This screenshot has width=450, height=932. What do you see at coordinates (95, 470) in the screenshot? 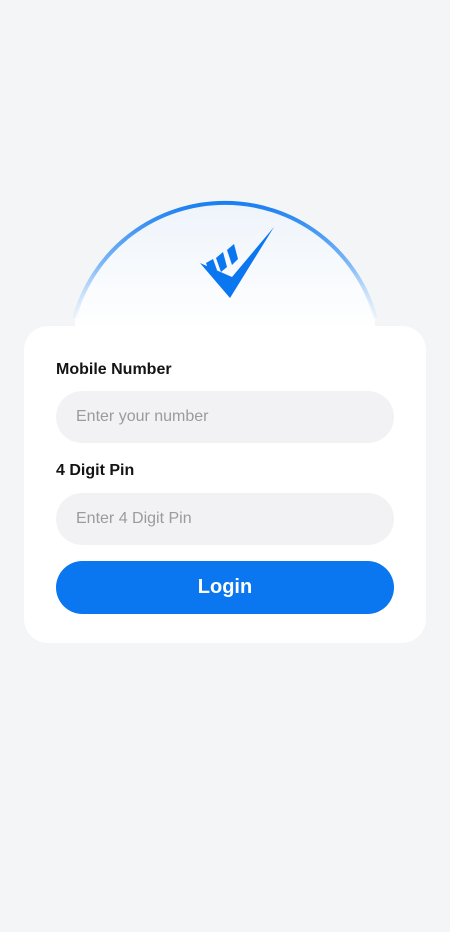
I see `pin-label: 4 Digit Pin` at bounding box center [95, 470].